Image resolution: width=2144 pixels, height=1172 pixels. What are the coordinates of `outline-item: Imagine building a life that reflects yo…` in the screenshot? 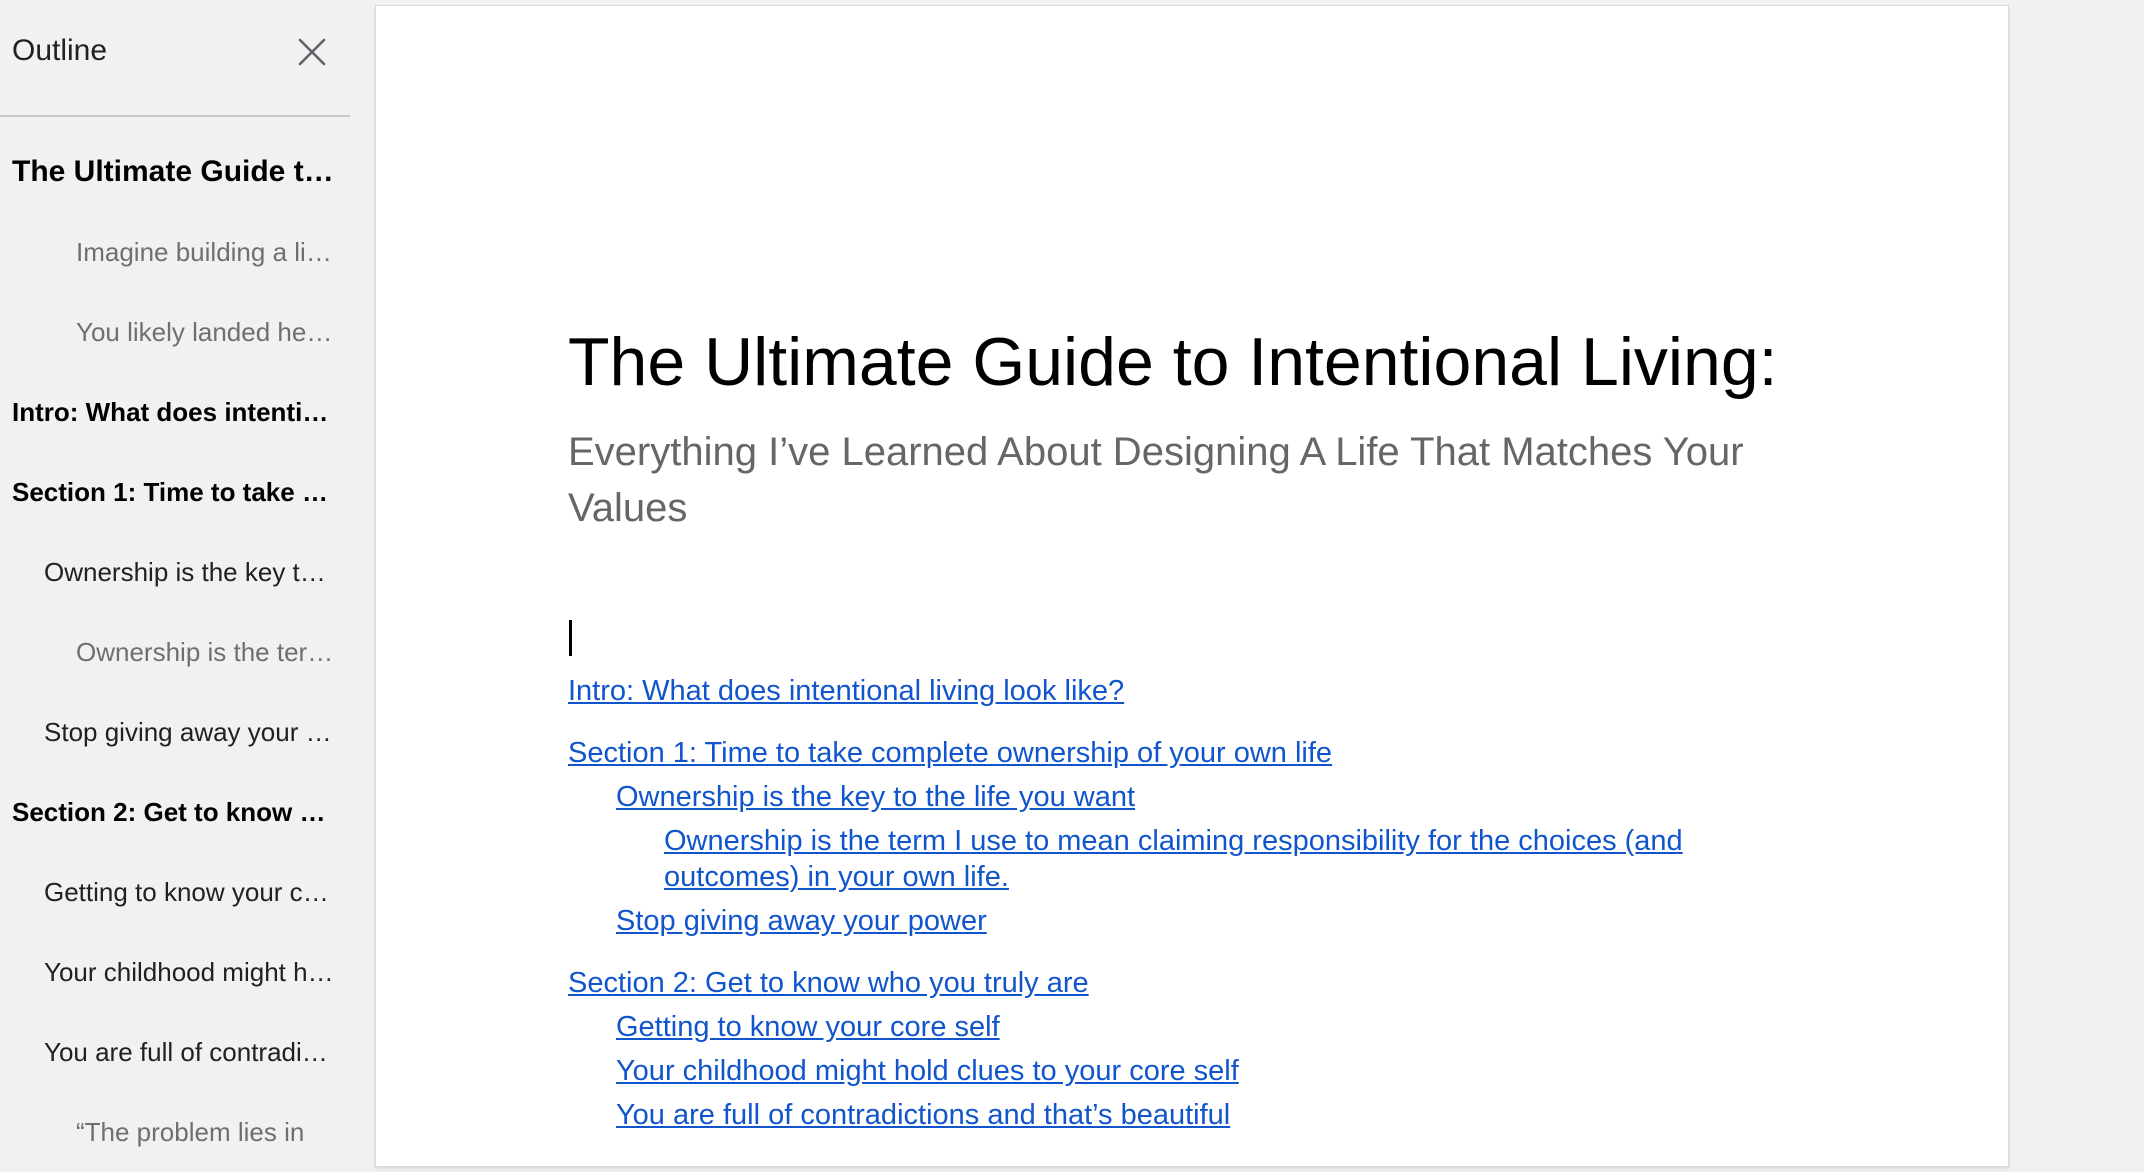 It's located at (205, 252).